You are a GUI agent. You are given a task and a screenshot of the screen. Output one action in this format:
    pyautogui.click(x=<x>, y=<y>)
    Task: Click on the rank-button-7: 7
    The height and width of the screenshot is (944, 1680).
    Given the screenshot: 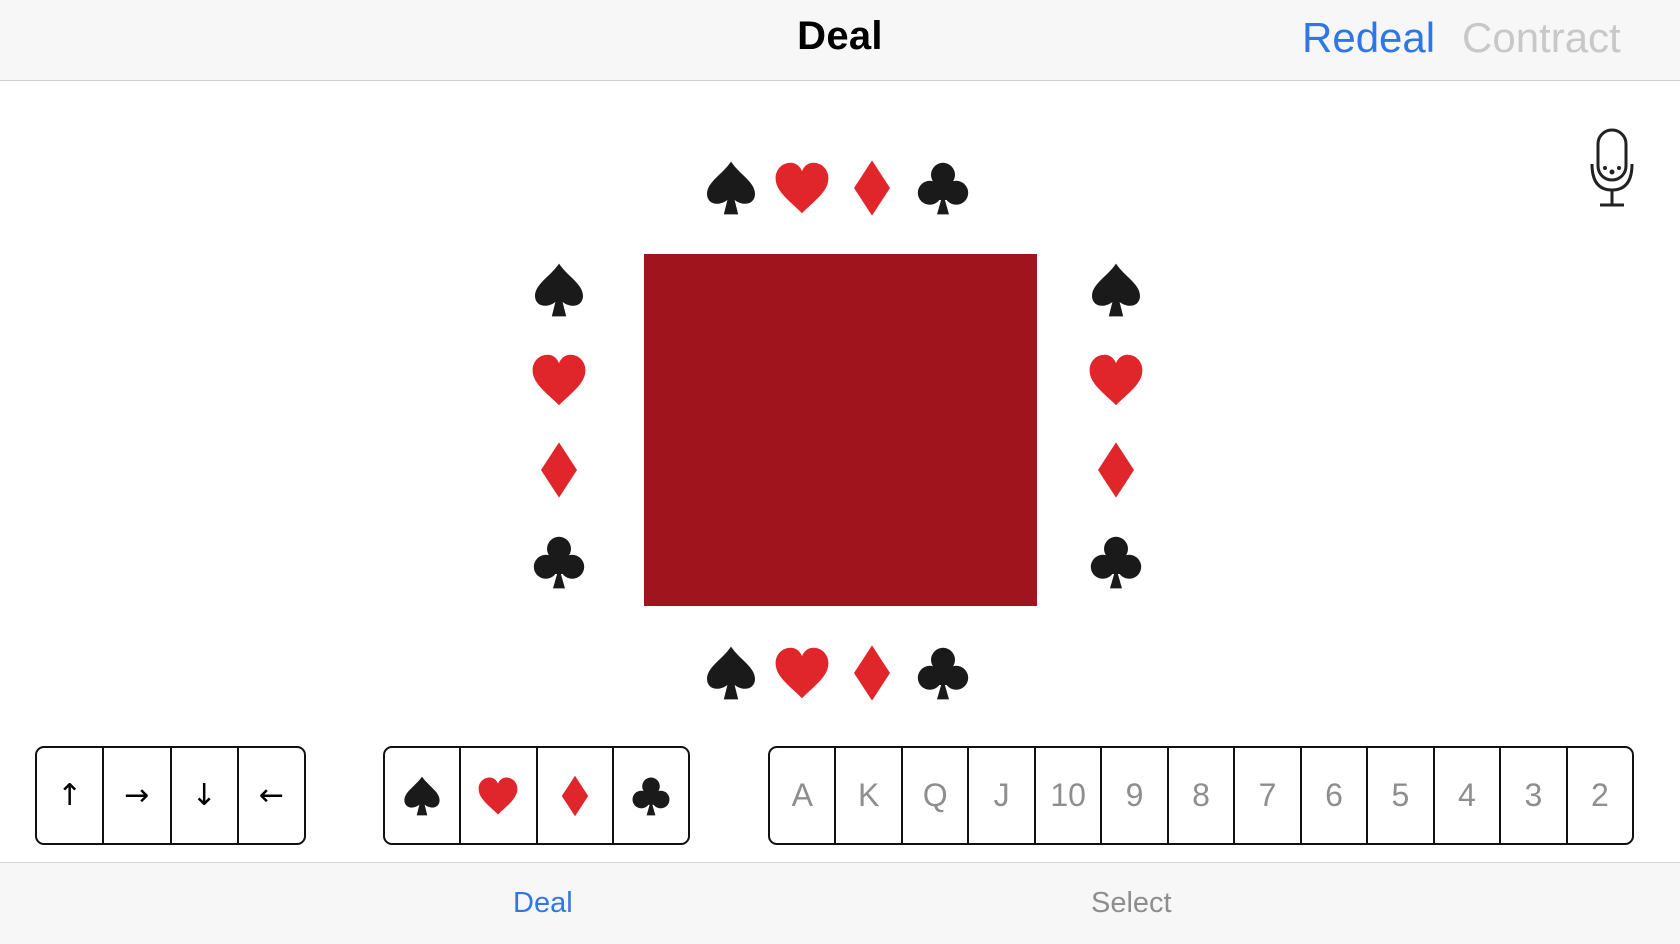 What is the action you would take?
    pyautogui.click(x=1266, y=795)
    